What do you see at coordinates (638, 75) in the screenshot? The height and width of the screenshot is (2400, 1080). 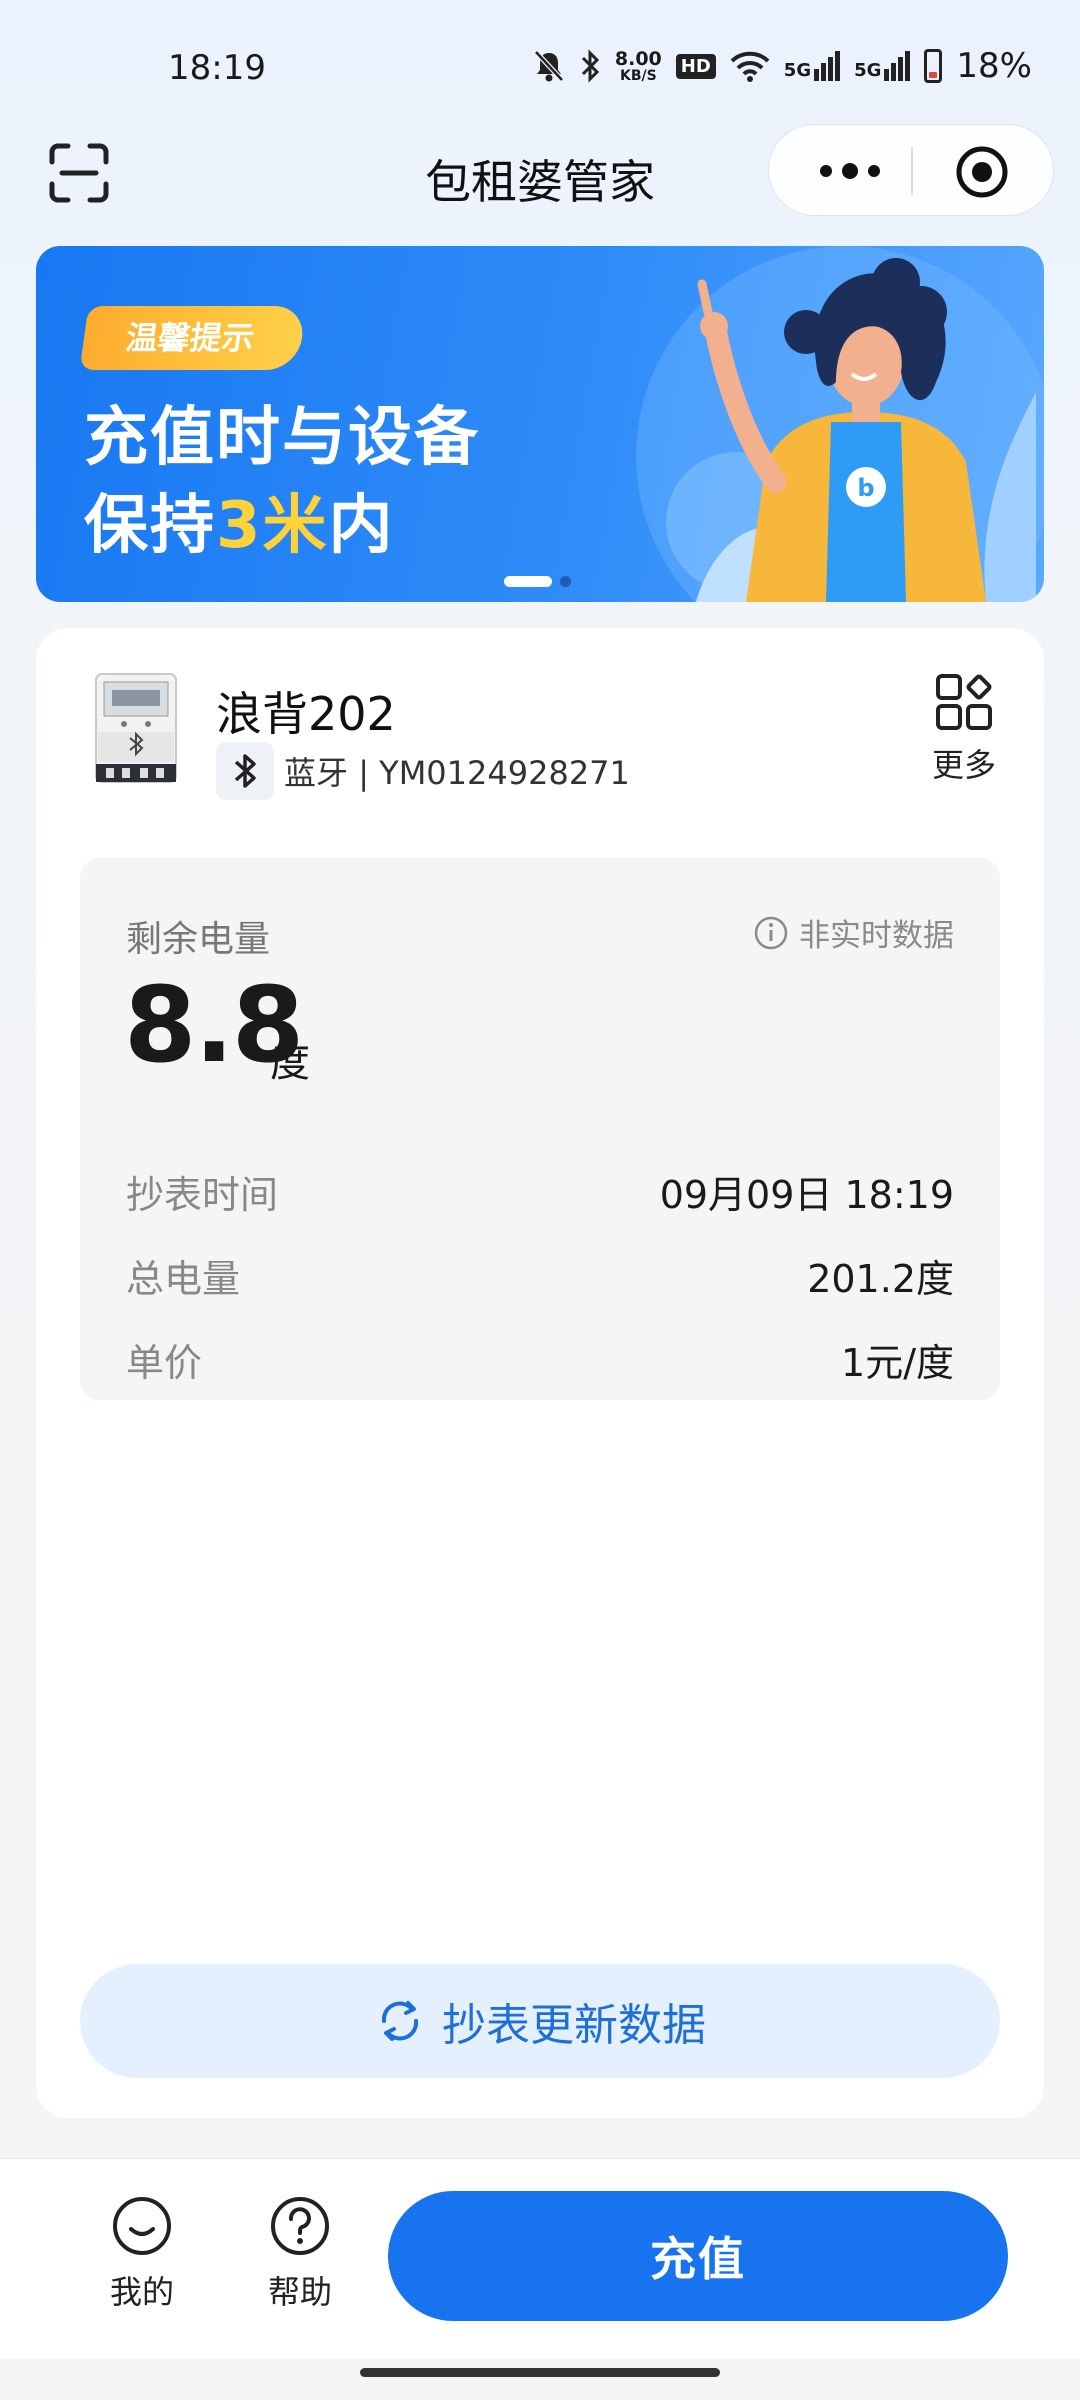 I see `net-speed-unit: KB/S` at bounding box center [638, 75].